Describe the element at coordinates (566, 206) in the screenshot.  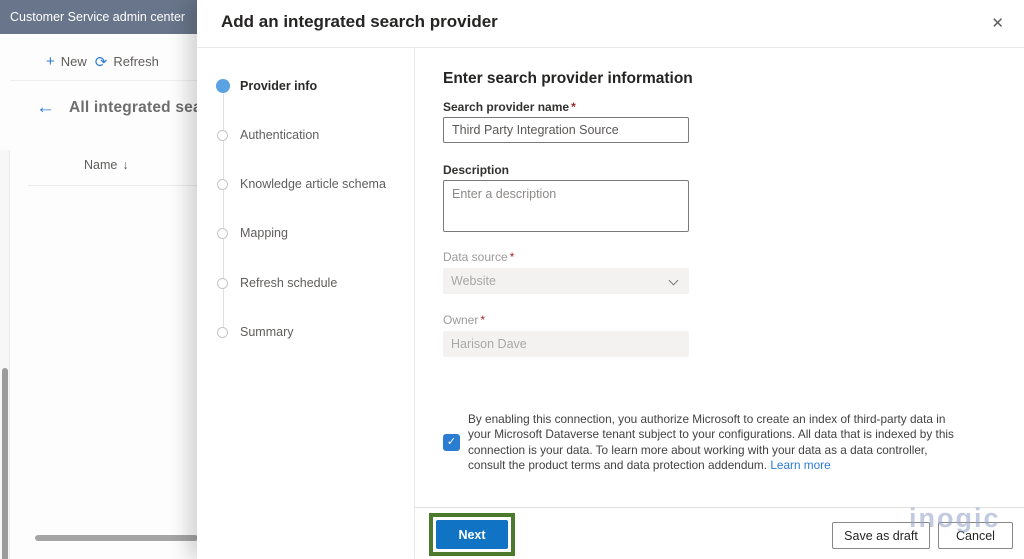
I see `description-textarea` at that location.